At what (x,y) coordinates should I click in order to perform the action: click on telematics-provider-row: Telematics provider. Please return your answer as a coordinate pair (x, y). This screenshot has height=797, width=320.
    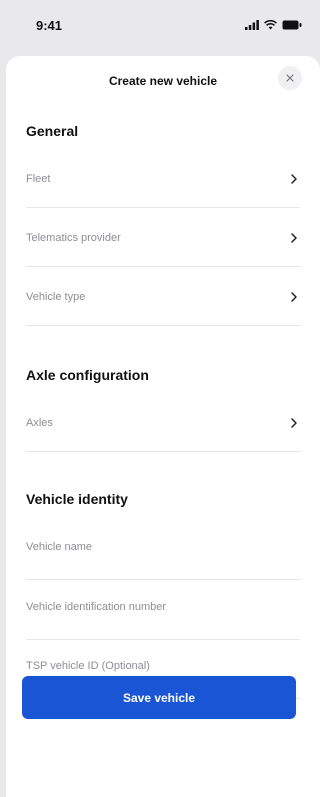
    Looking at the image, I should click on (163, 240).